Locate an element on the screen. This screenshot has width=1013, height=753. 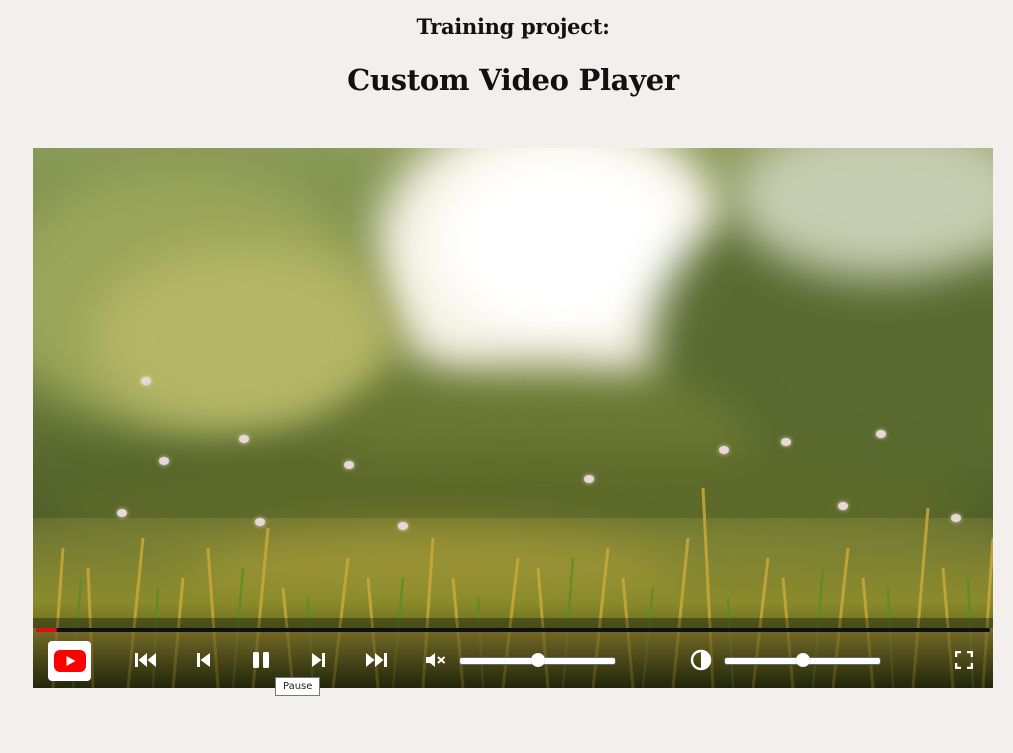
skip-back-double-icon is located at coordinates (145, 660).